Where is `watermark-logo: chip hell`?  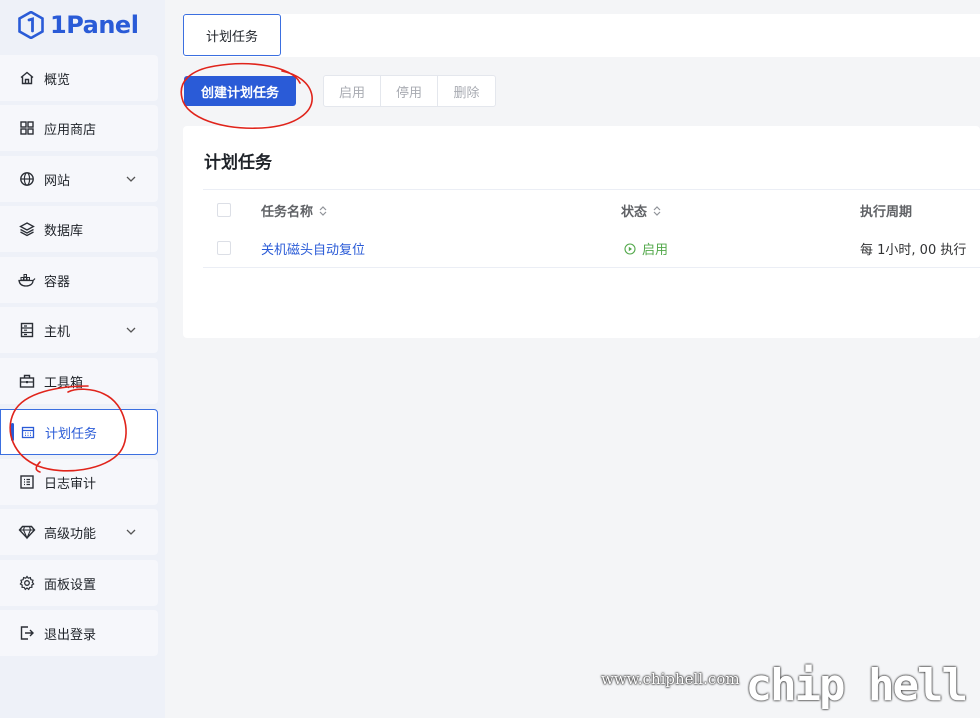 watermark-logo: chip hell is located at coordinates (856, 685).